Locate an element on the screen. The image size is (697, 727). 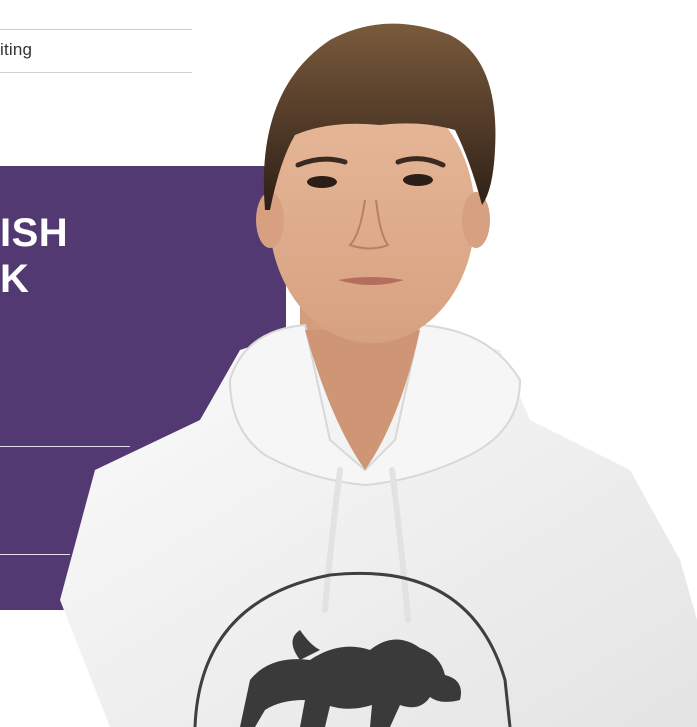
eye-left is located at coordinates (322, 182).